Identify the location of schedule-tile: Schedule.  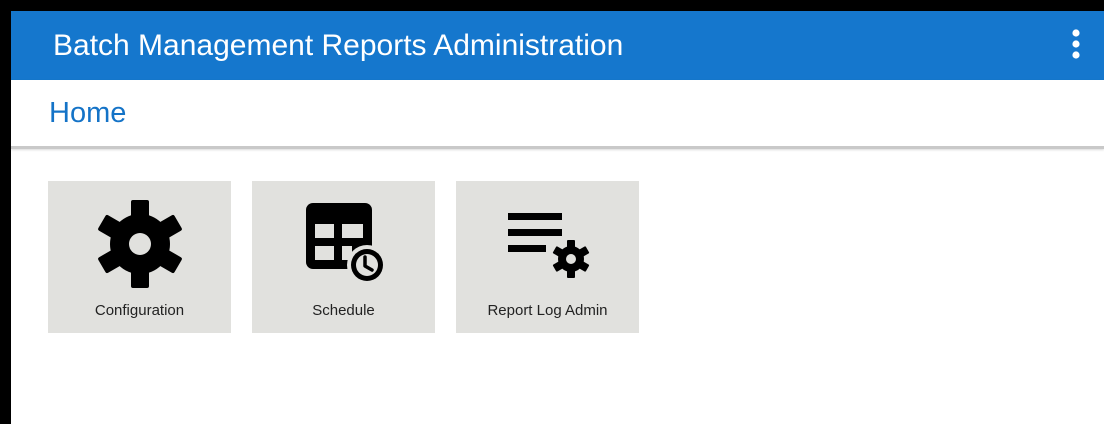
(343, 257).